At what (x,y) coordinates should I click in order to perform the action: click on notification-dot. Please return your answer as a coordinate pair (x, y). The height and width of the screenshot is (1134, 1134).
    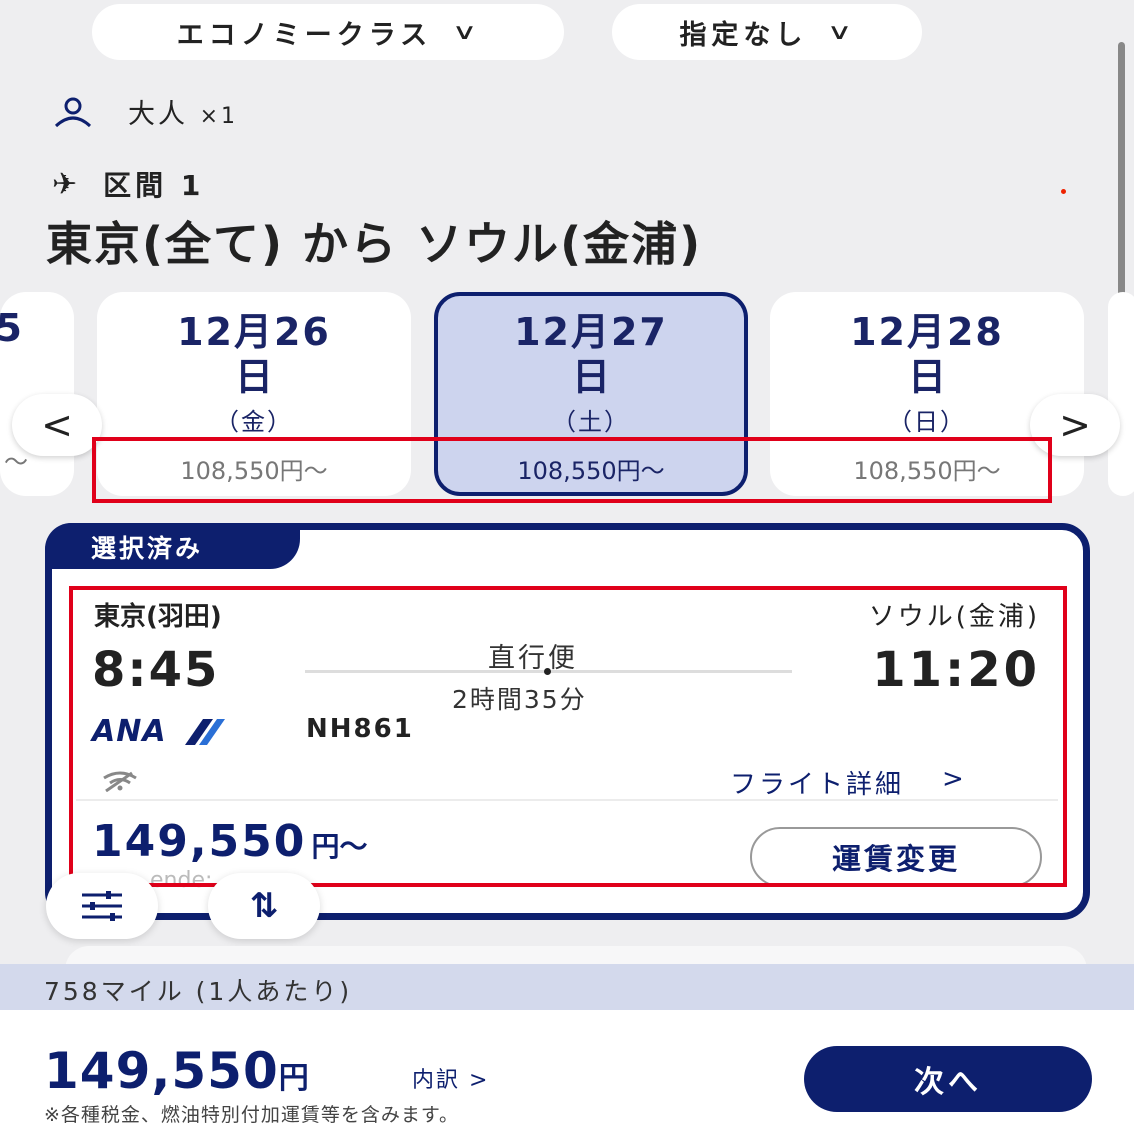
    Looking at the image, I should click on (1063, 191).